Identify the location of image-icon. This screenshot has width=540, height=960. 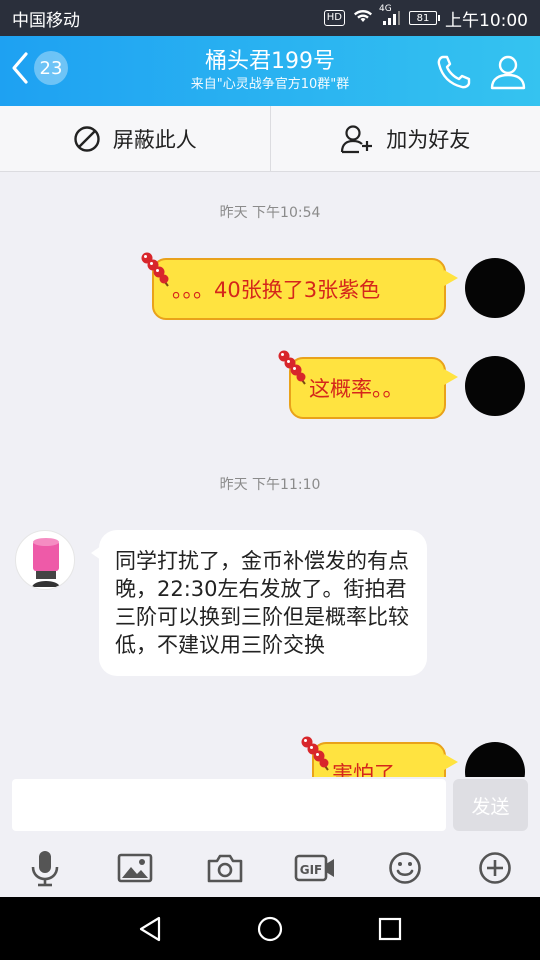
(135, 868).